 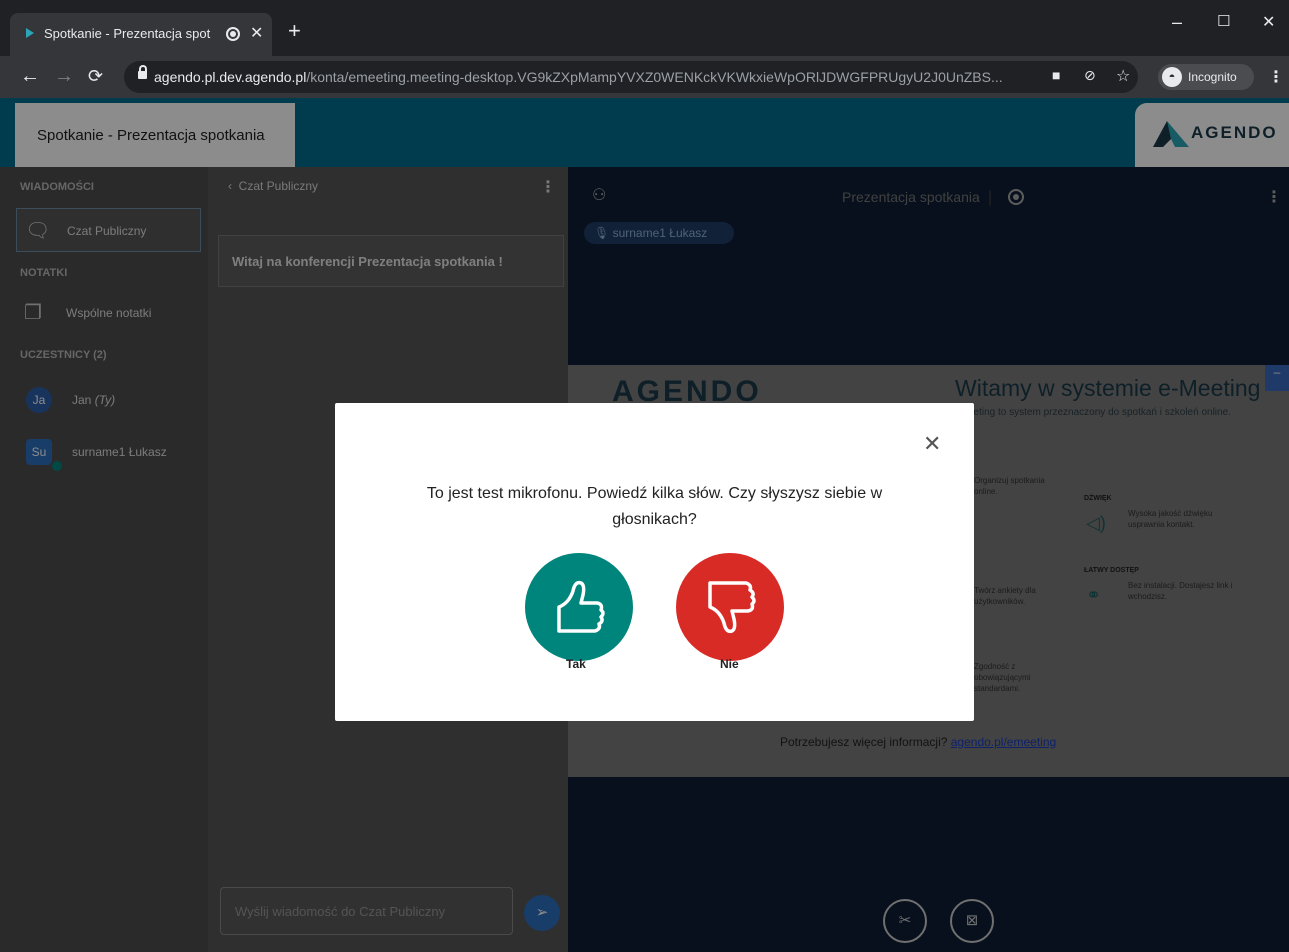 What do you see at coordinates (644, 29) in the screenshot?
I see `browser-tabbar: Spotkanie - Prezentacja spot ✕ + – ☐ ✕` at bounding box center [644, 29].